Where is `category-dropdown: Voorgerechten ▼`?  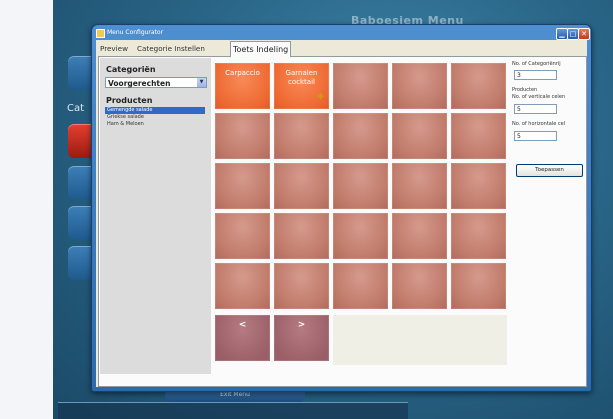 category-dropdown: Voorgerechten ▼ is located at coordinates (156, 82).